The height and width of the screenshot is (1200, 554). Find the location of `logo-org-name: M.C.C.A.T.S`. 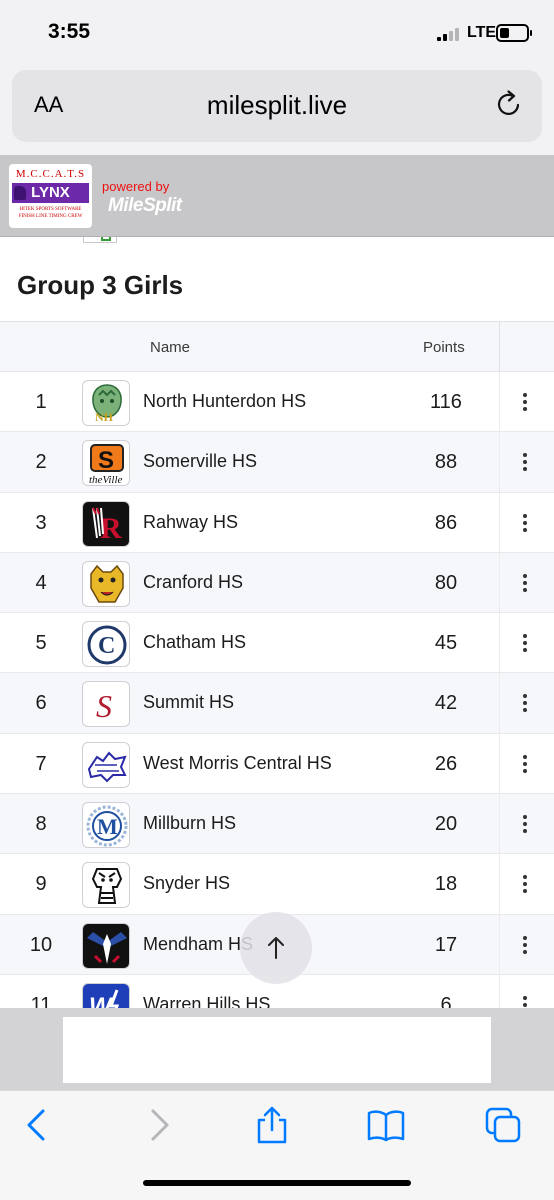

logo-org-name: M.C.C.A.T.S is located at coordinates (50, 174).